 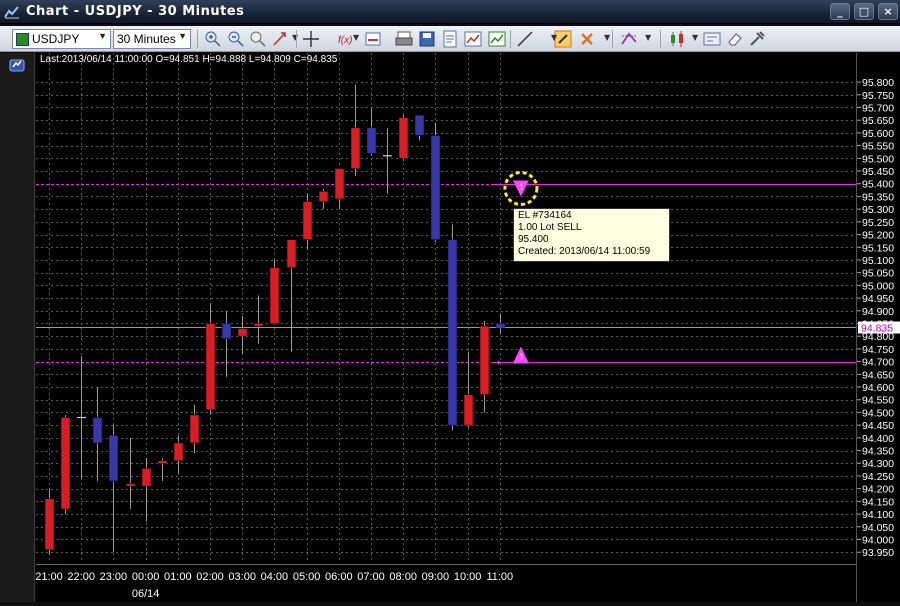 I want to click on symbol-select: USDJPY ▼, so click(x=61, y=39).